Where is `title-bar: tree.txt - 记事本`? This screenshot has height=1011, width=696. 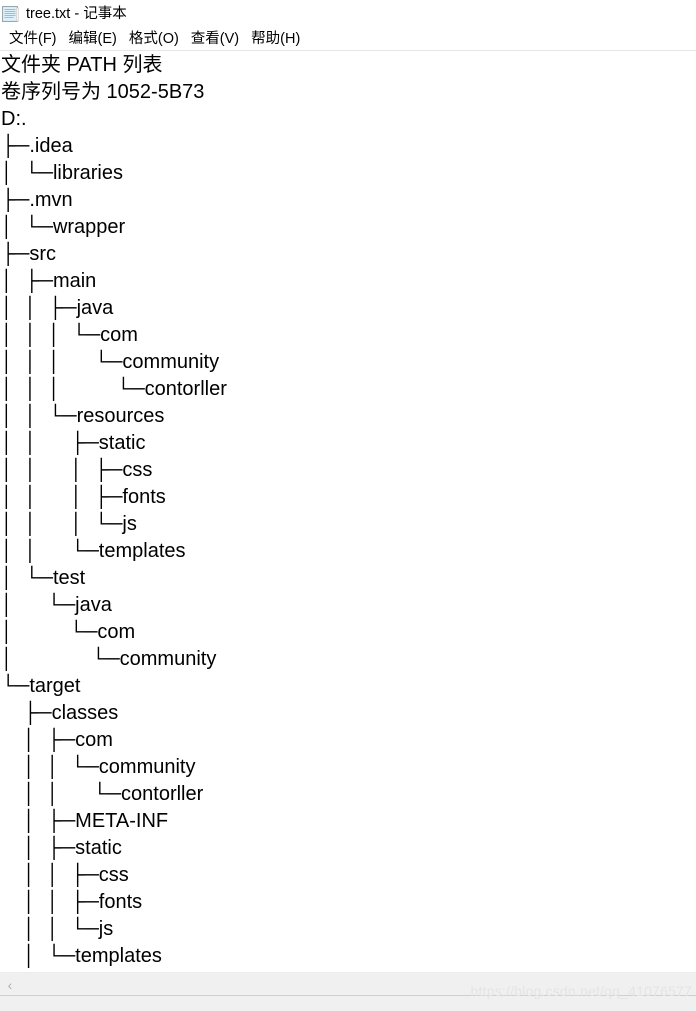
title-bar: tree.txt - 记事本 is located at coordinates (348, 14).